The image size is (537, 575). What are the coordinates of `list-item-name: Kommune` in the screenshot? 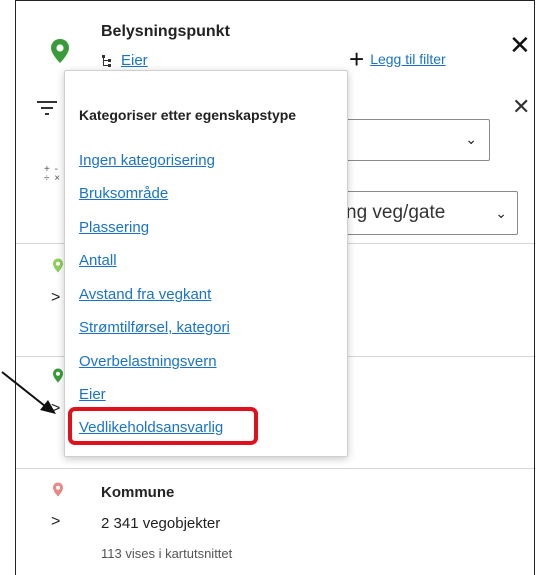 It's located at (138, 492).